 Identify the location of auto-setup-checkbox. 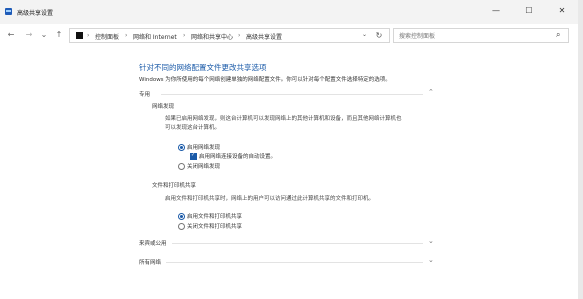
(193, 156).